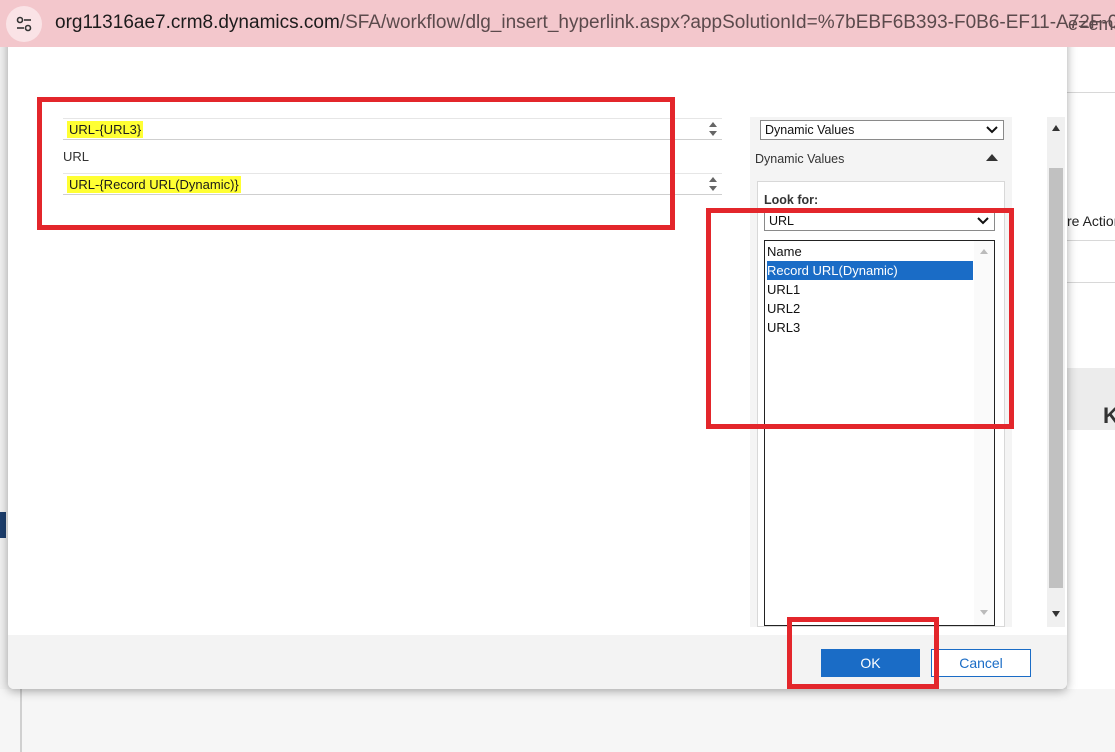 The height and width of the screenshot is (752, 1115). What do you see at coordinates (863, 653) in the screenshot?
I see `annotation-box-ok` at bounding box center [863, 653].